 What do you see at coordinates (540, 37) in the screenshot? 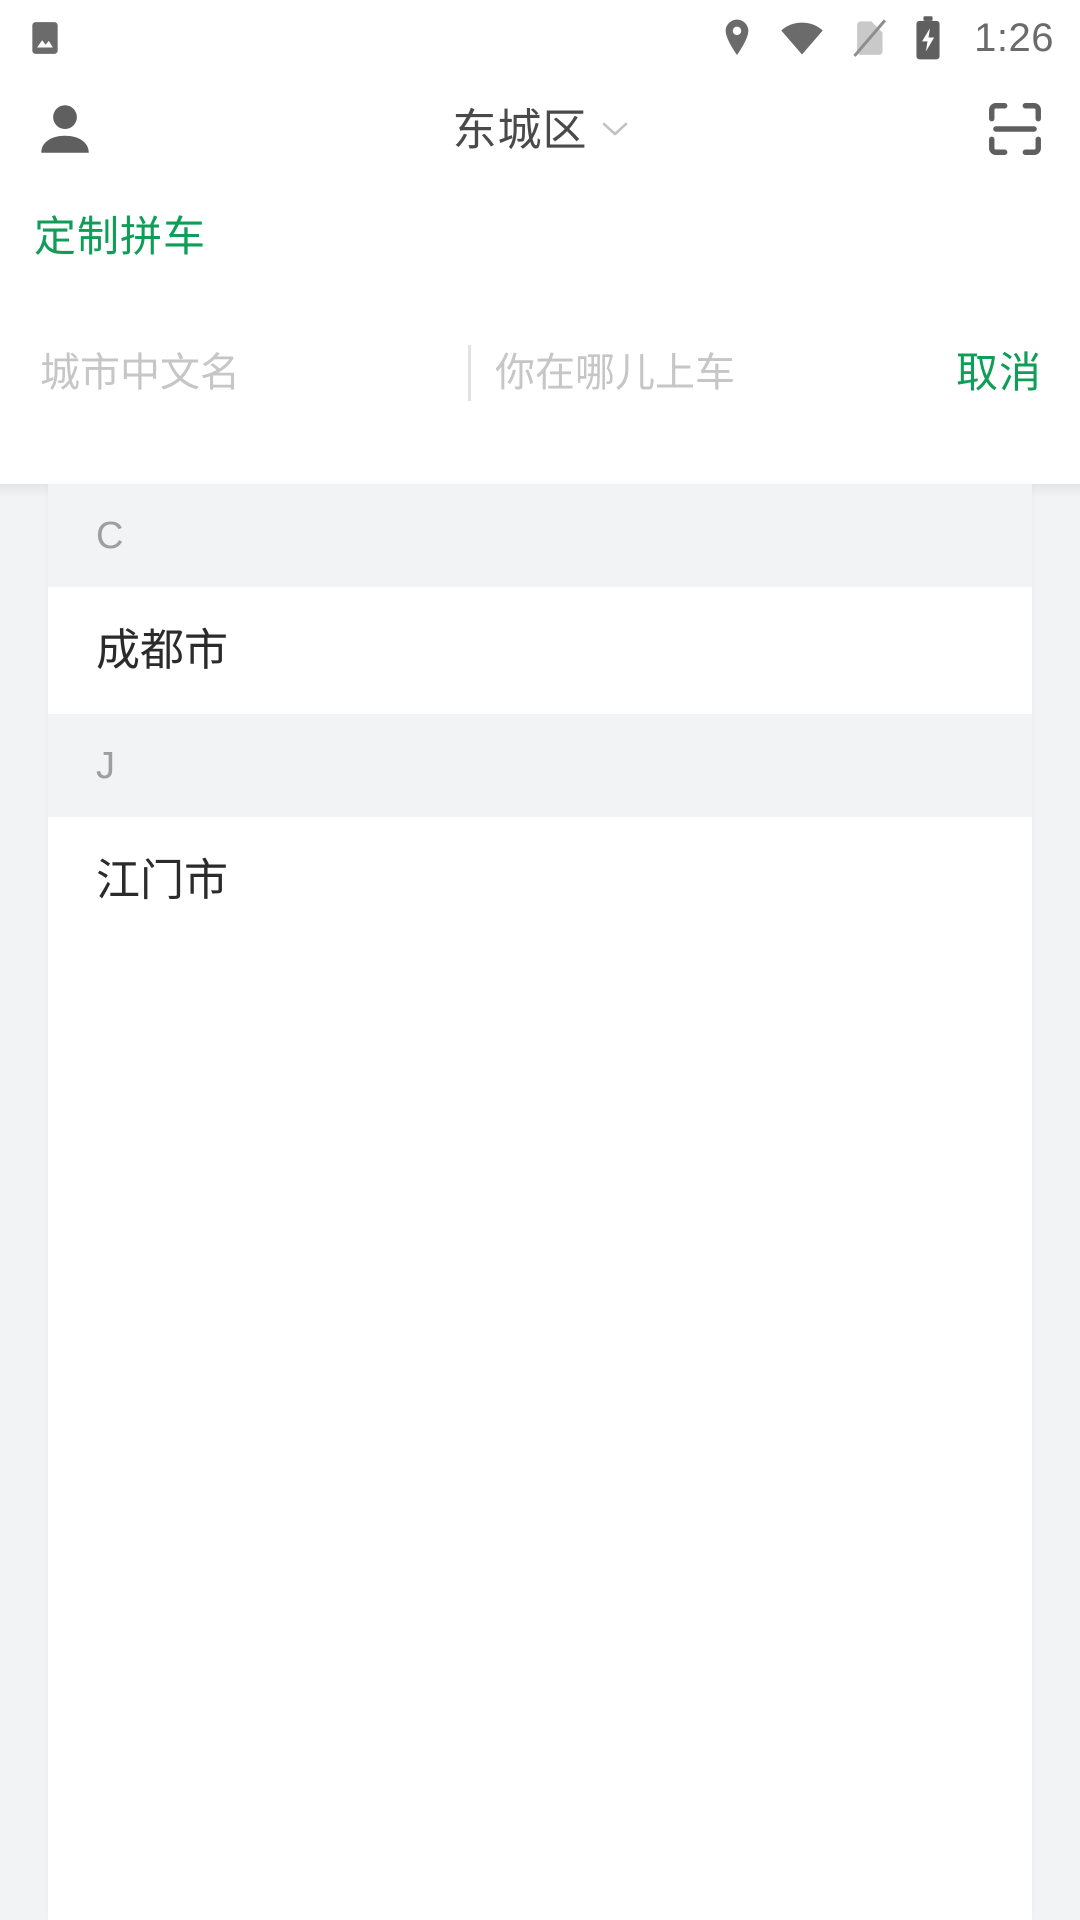
I see `status-bar: 1:26` at bounding box center [540, 37].